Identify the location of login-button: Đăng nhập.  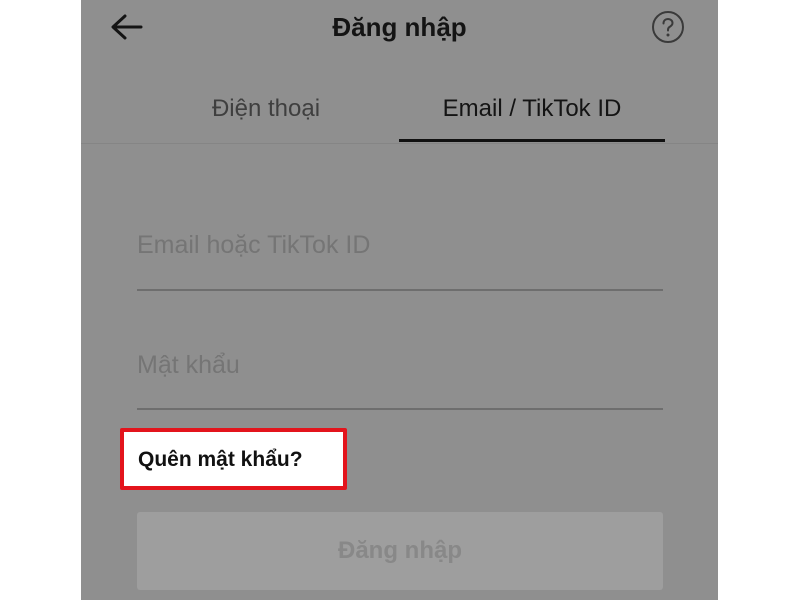
(400, 551).